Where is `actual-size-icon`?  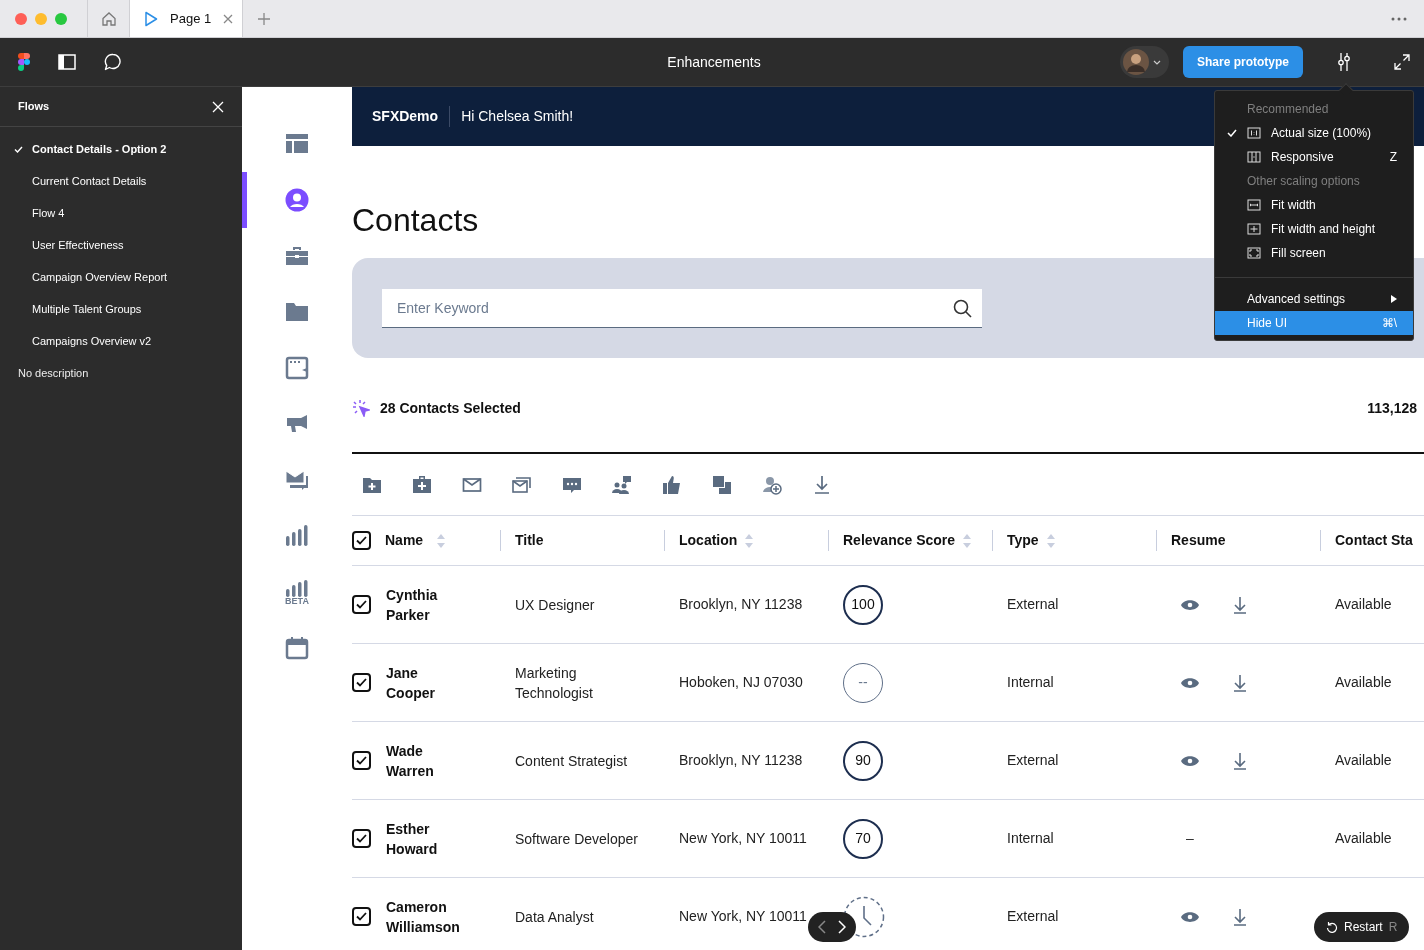
actual-size-icon is located at coordinates (1254, 133).